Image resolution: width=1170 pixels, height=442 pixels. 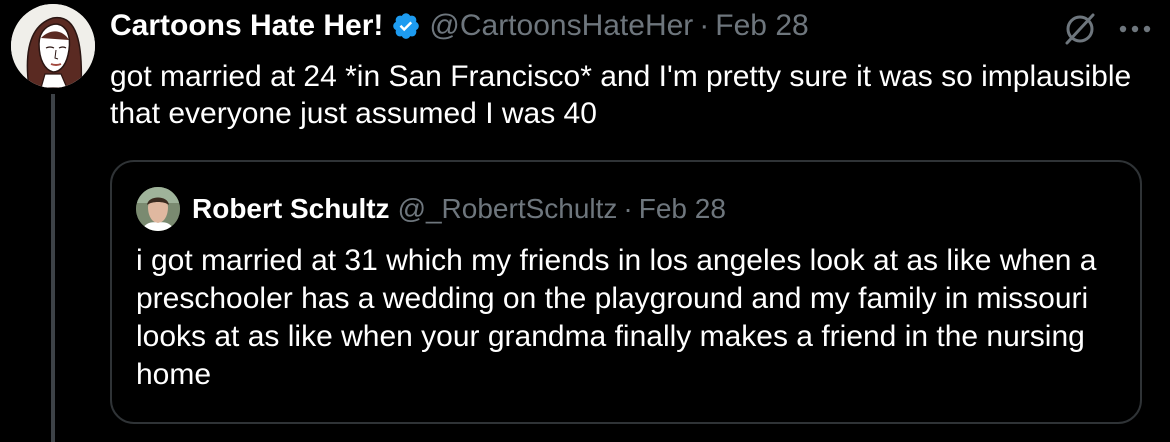 What do you see at coordinates (246, 26) in the screenshot?
I see `author-name: Cartoons Hate Her!` at bounding box center [246, 26].